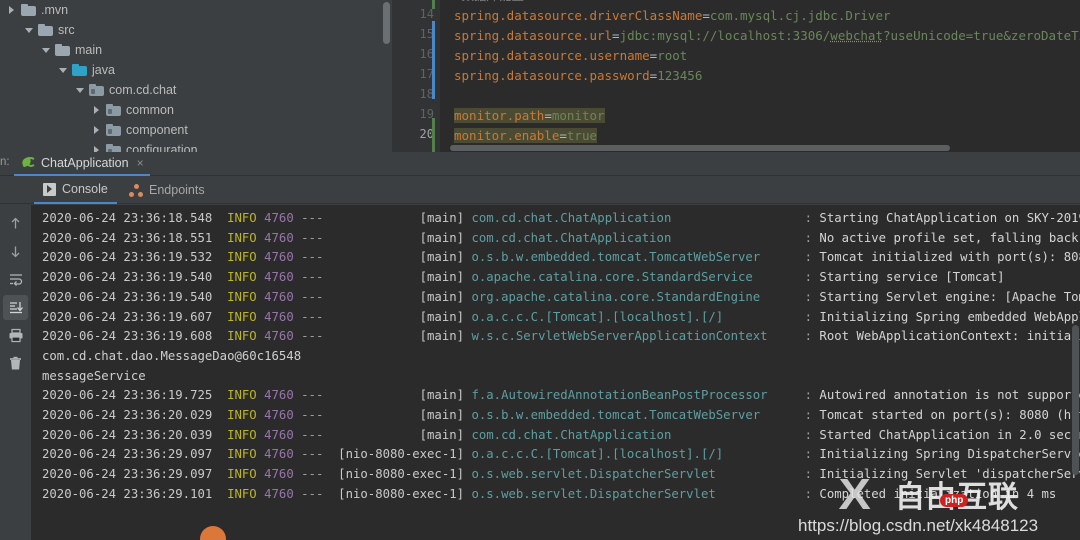 This screenshot has height=540, width=1080. Describe the element at coordinates (15, 251) in the screenshot. I see `scroll-down-icon` at that location.